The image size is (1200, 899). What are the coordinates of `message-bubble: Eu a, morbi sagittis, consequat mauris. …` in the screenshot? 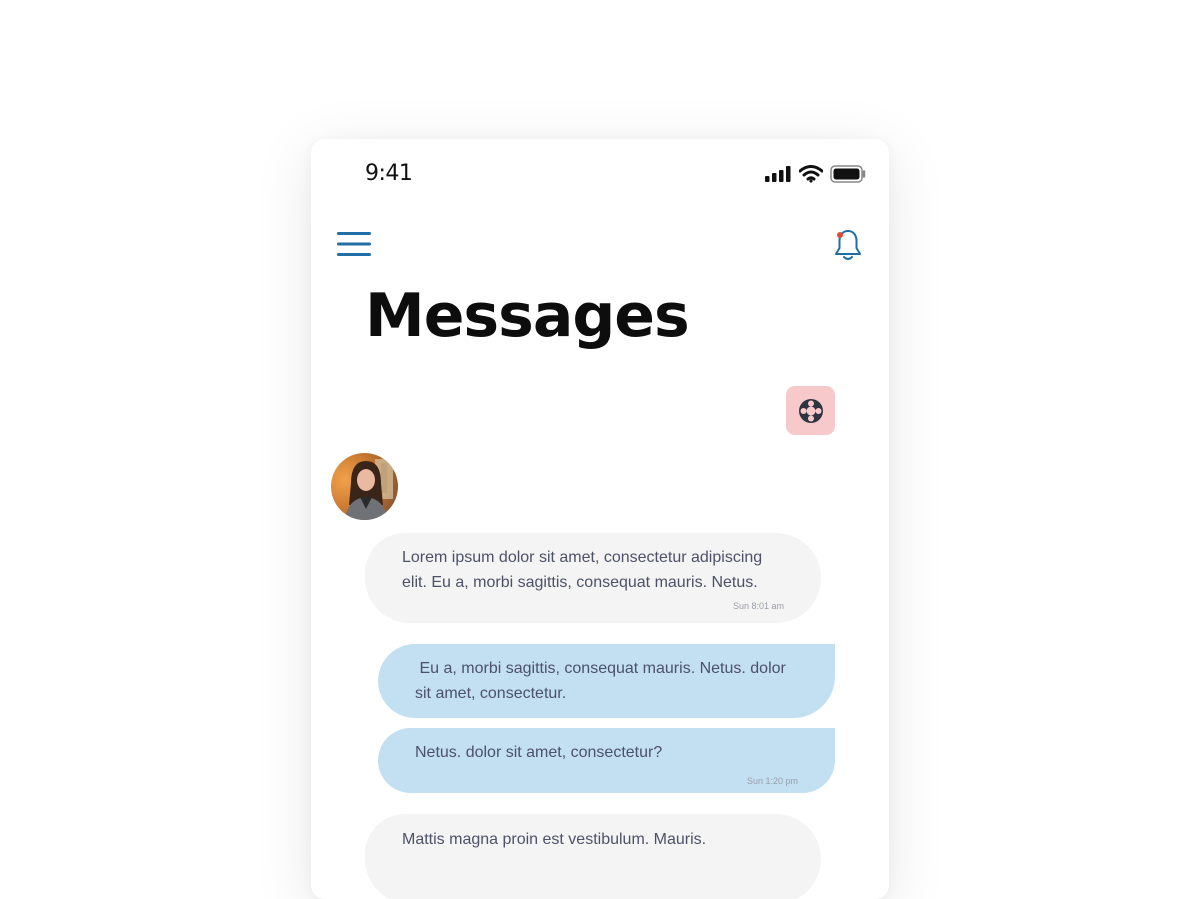 It's located at (606, 681).